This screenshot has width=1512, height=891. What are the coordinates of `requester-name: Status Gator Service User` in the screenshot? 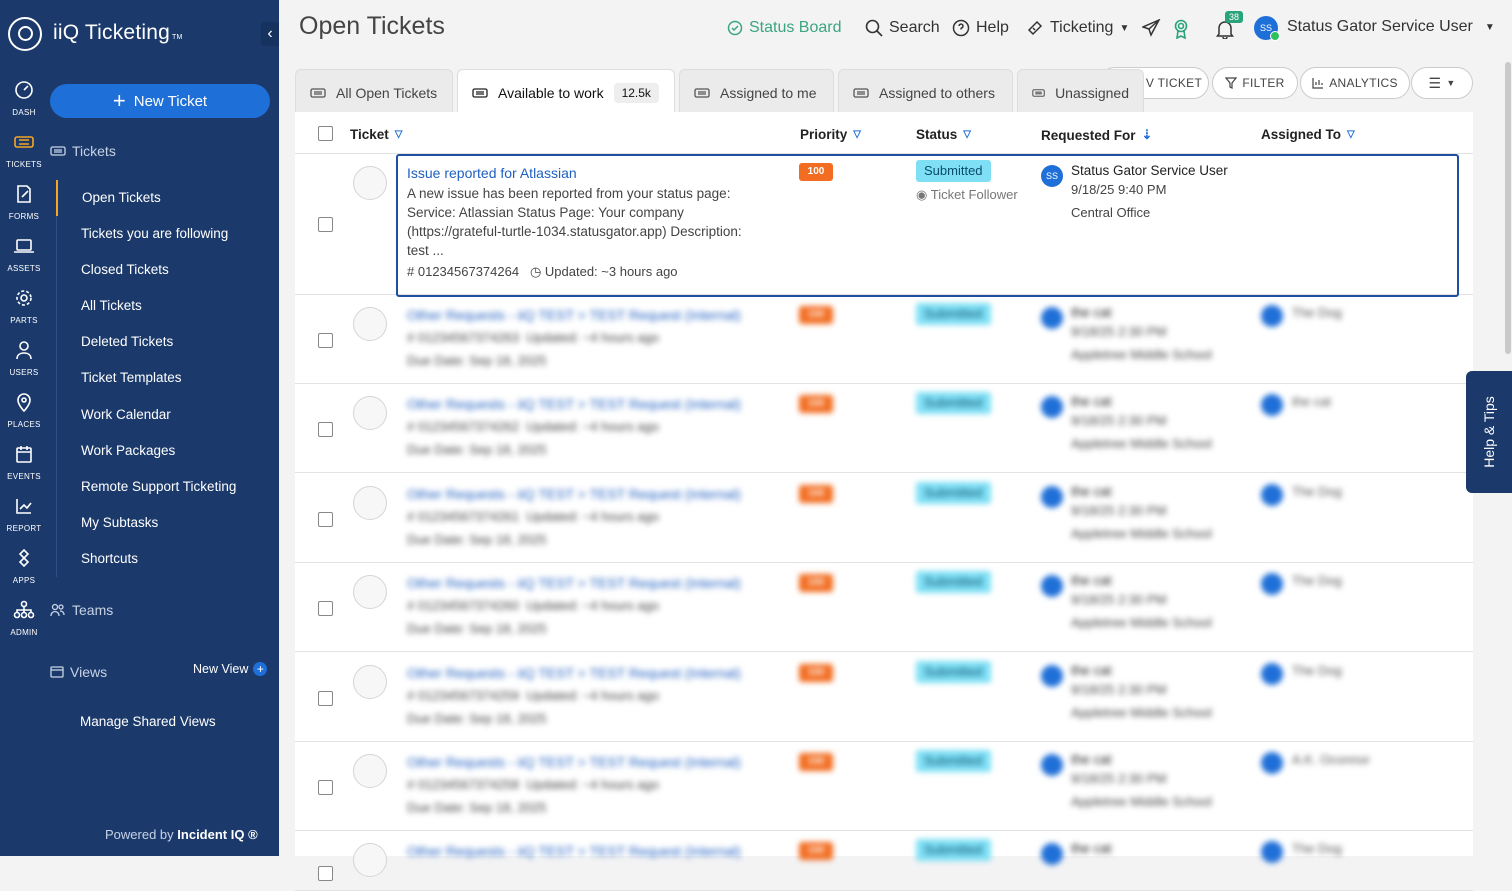 It's located at (1149, 170).